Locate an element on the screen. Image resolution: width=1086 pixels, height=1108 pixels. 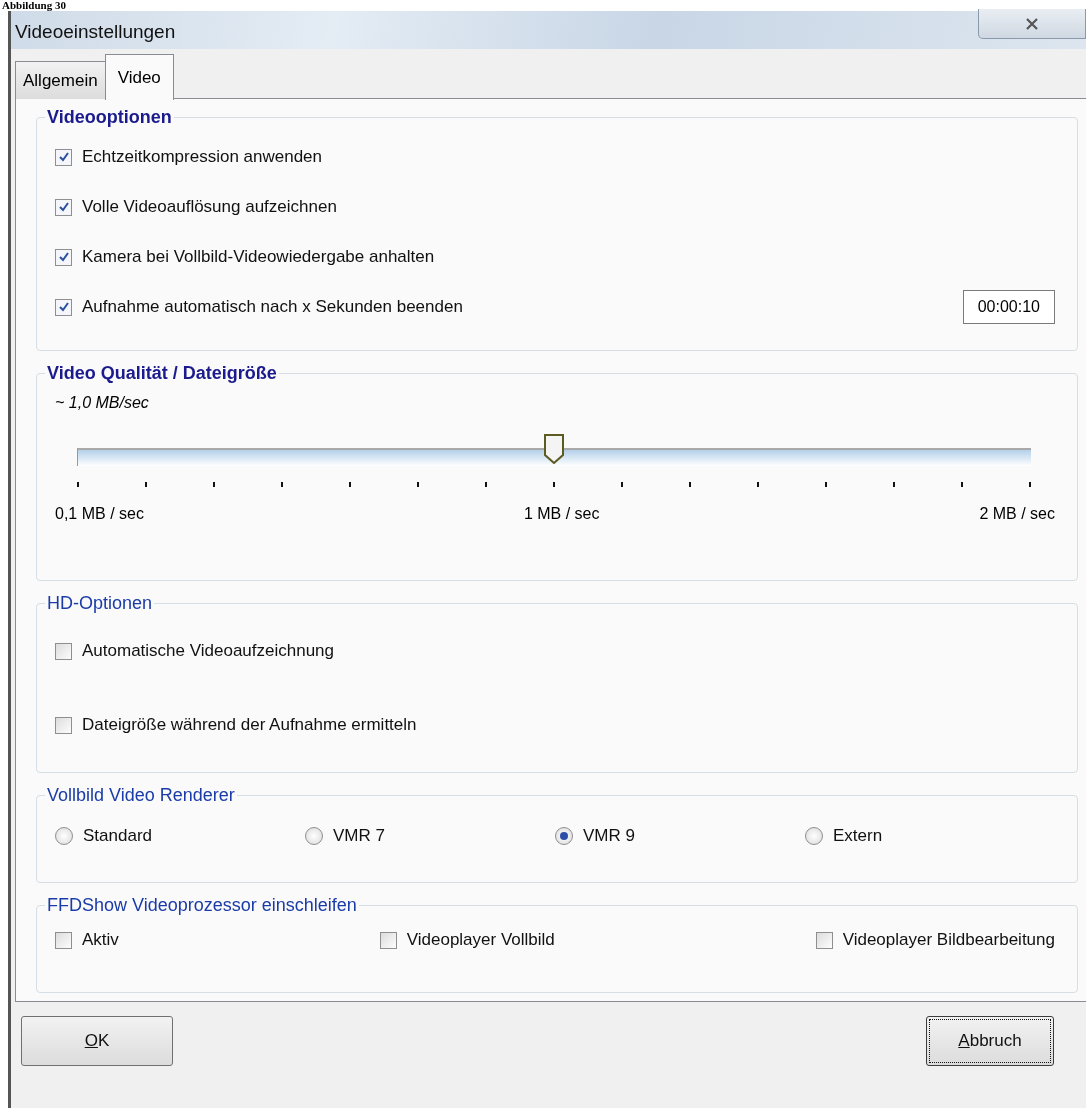
group-title: FFDShow Videoprozessor einschleifen is located at coordinates (202, 905).